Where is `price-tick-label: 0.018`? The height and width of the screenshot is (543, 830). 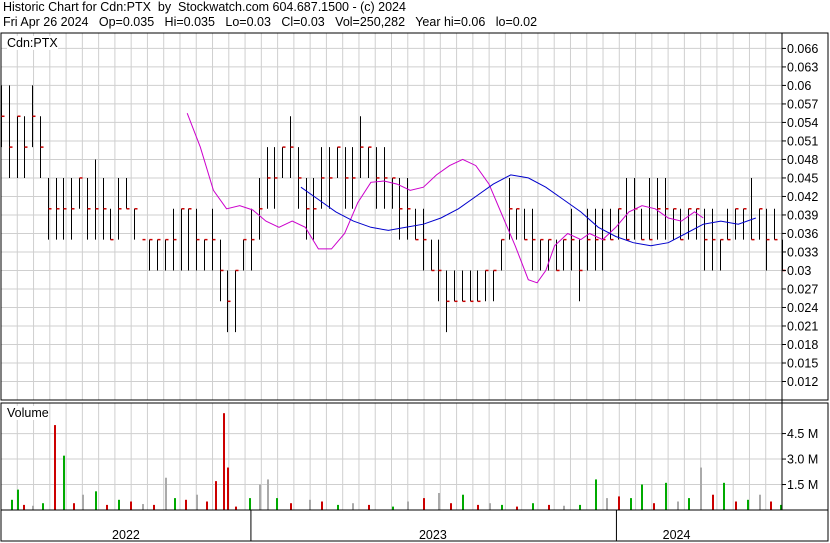
price-tick-label: 0.018 is located at coordinates (802, 345).